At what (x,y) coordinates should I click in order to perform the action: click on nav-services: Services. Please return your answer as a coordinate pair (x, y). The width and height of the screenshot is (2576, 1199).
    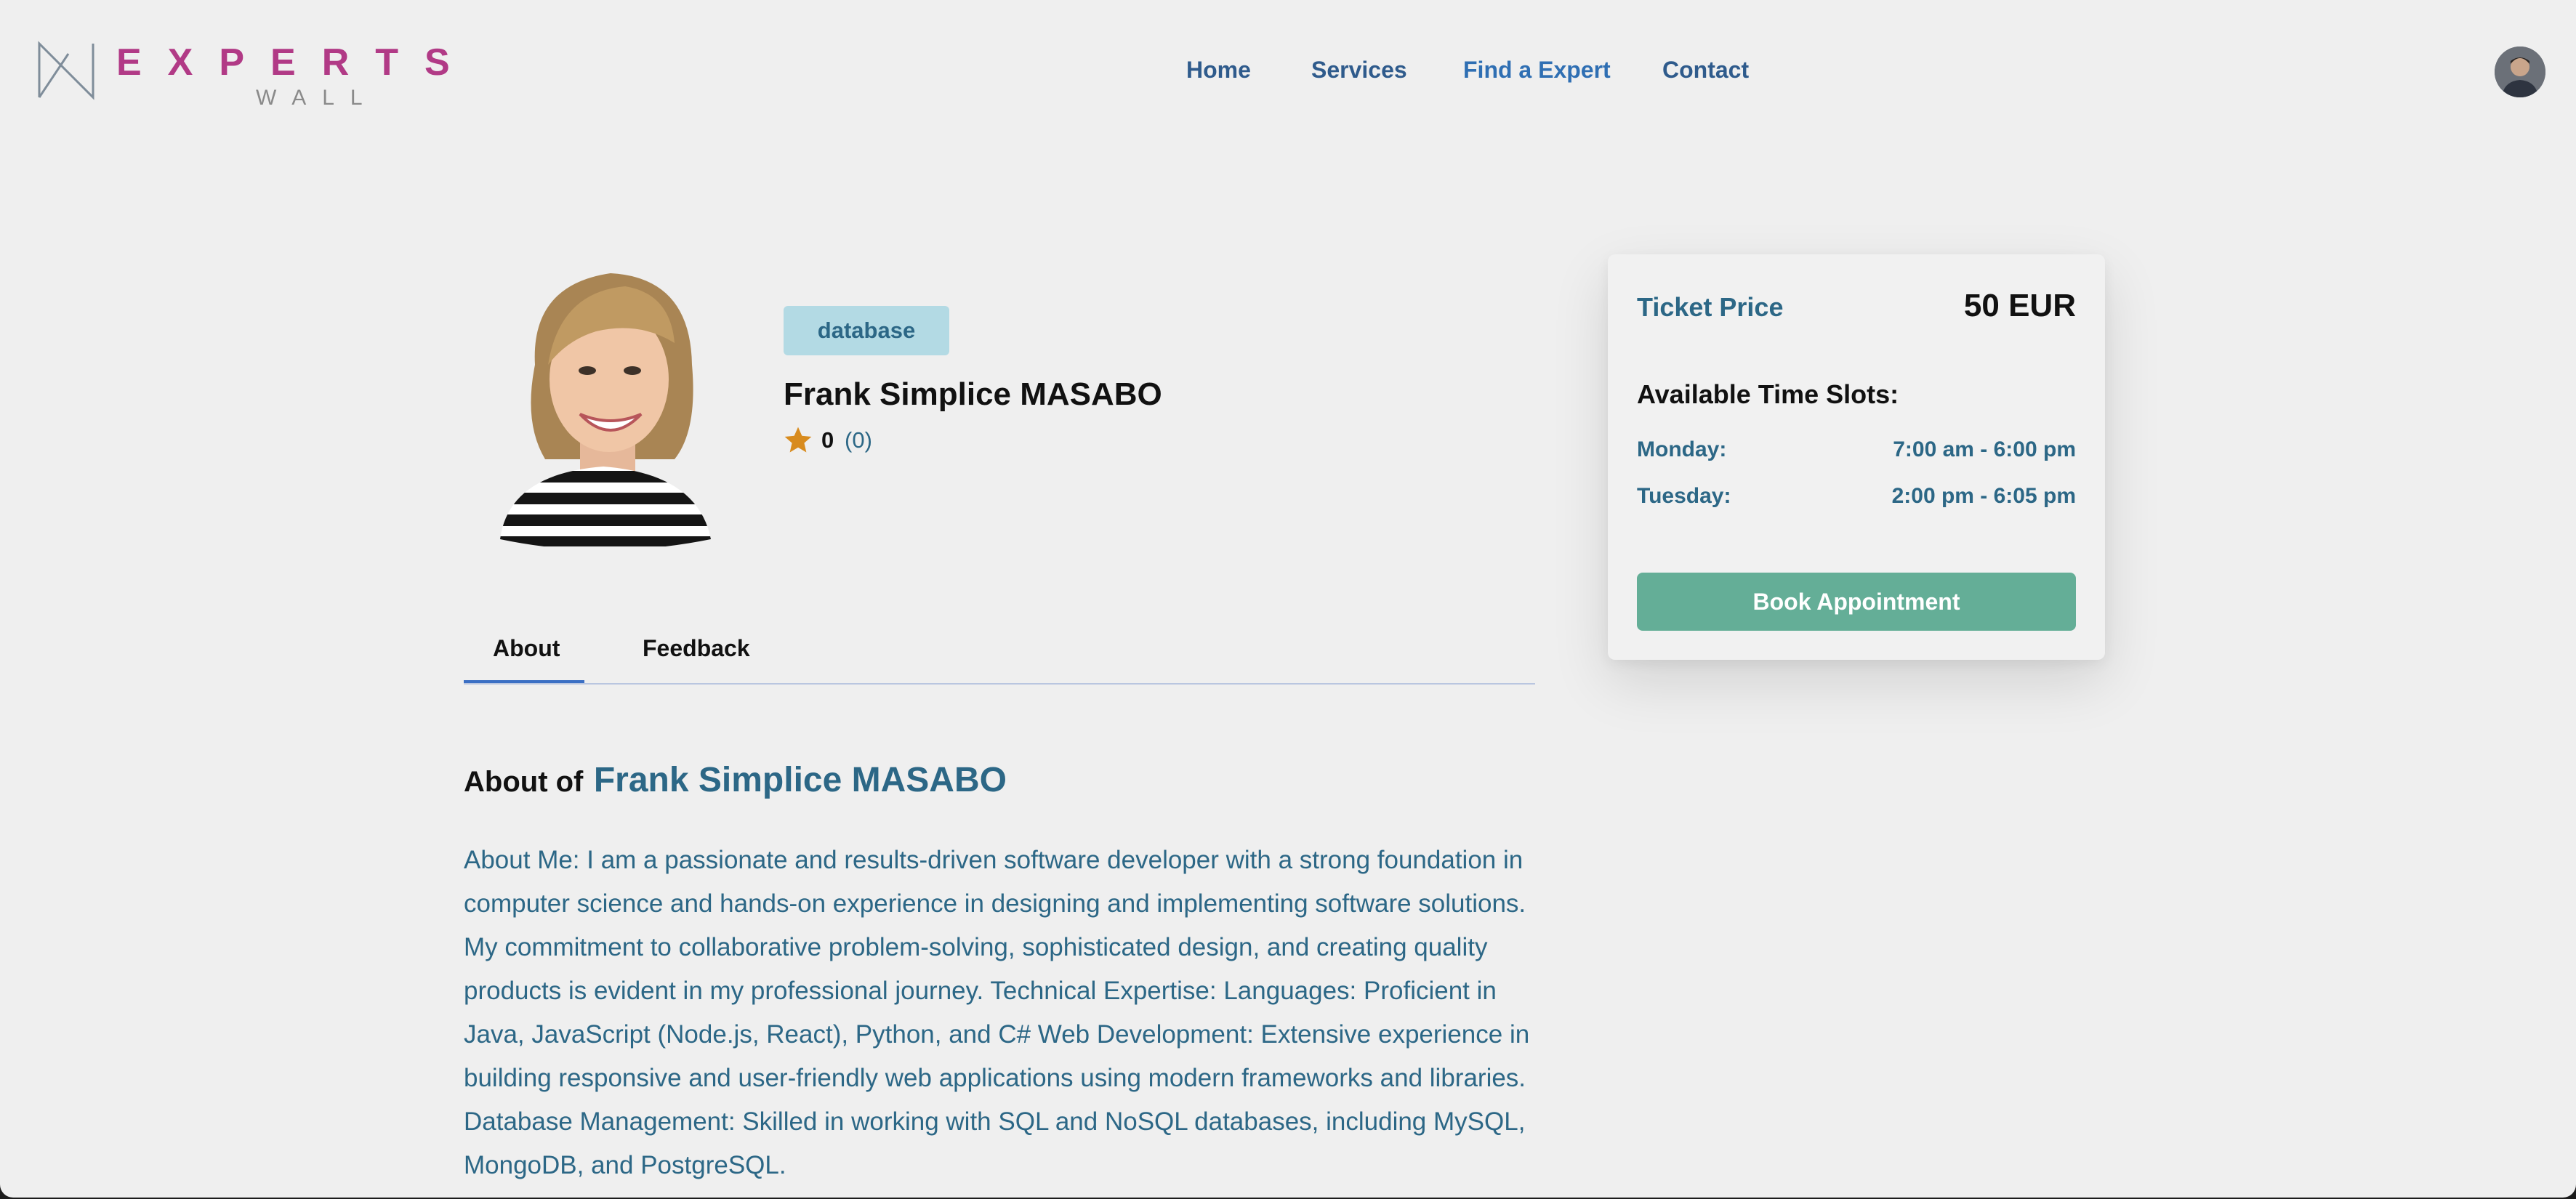
    Looking at the image, I should click on (1359, 70).